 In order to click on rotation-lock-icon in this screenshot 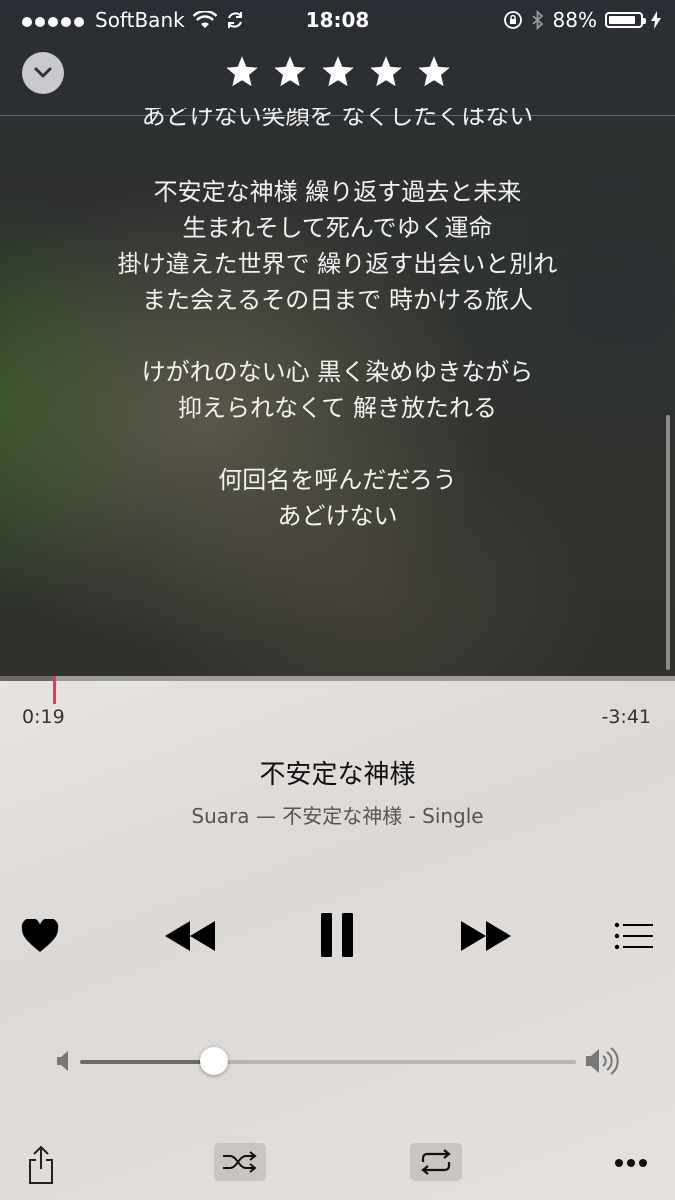, I will do `click(512, 20)`.